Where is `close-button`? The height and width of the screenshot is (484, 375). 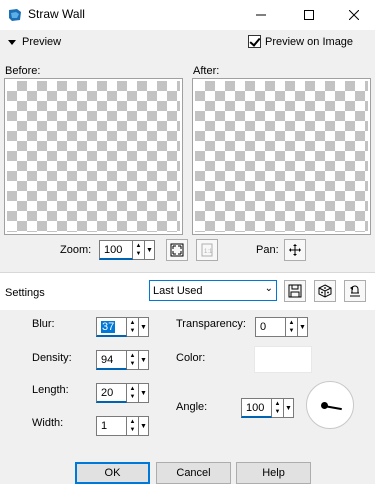 close-button is located at coordinates (353, 15).